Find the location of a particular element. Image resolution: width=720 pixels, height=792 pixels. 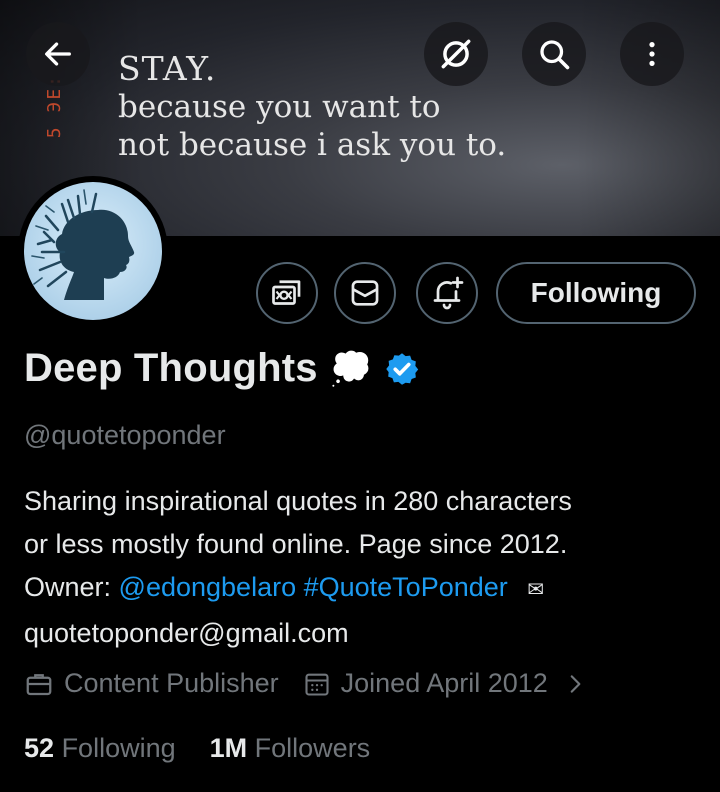

search-button is located at coordinates (554, 54).